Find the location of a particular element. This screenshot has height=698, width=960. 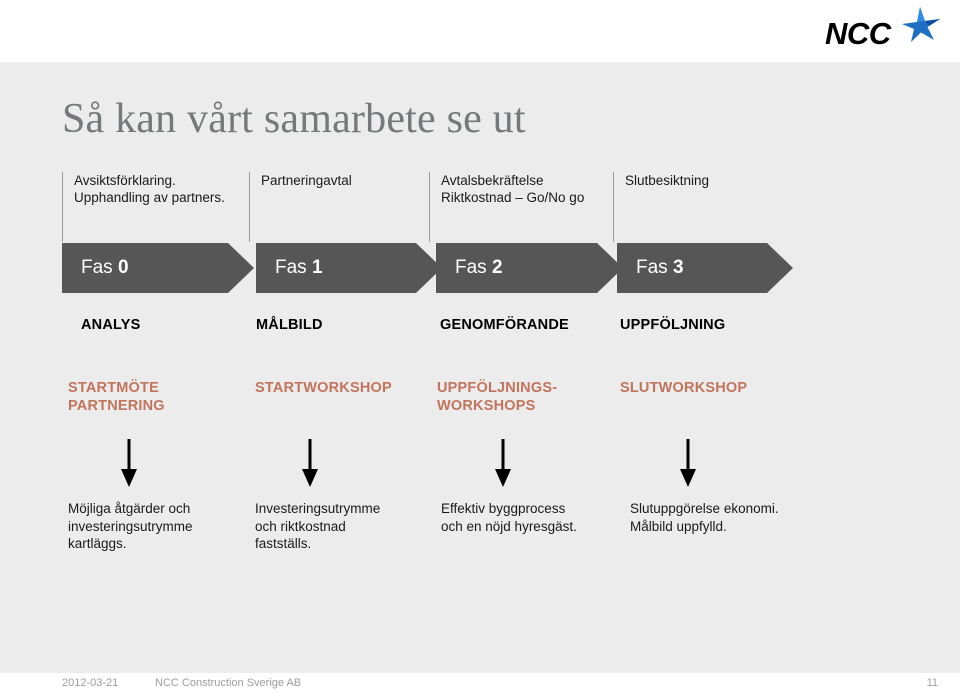

footer-organization: NCC Construction Sverige AB is located at coordinates (228, 683).